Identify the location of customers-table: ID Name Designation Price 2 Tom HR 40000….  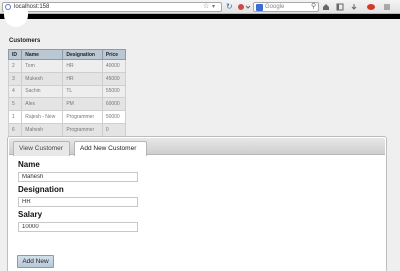
(67, 93).